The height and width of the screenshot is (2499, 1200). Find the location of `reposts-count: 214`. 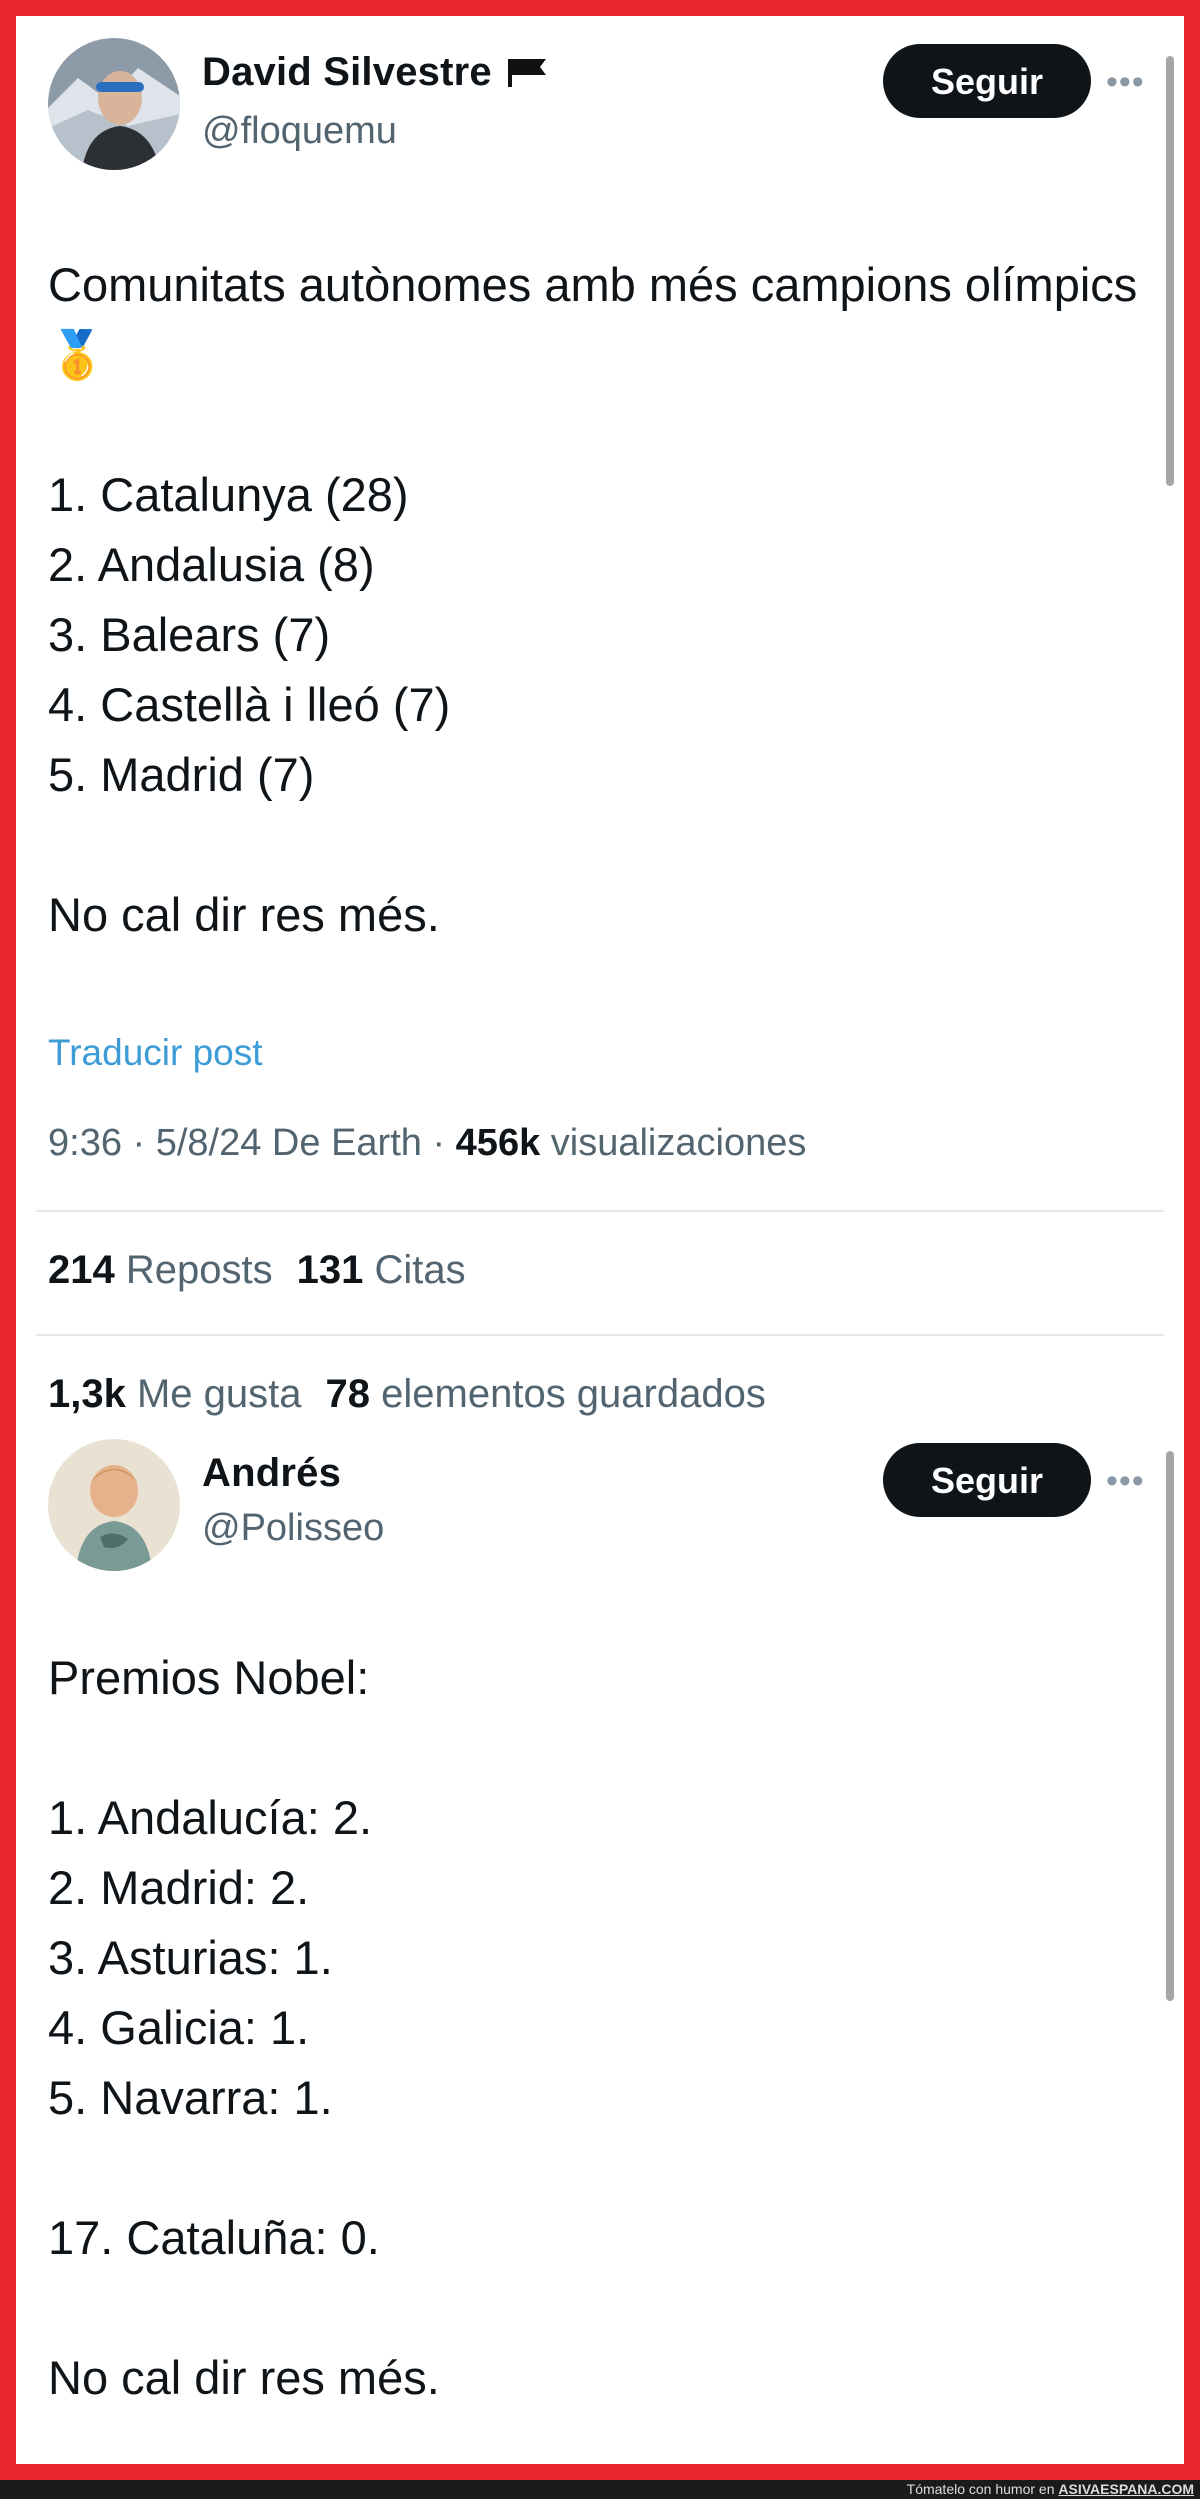

reposts-count: 214 is located at coordinates (81, 1270).